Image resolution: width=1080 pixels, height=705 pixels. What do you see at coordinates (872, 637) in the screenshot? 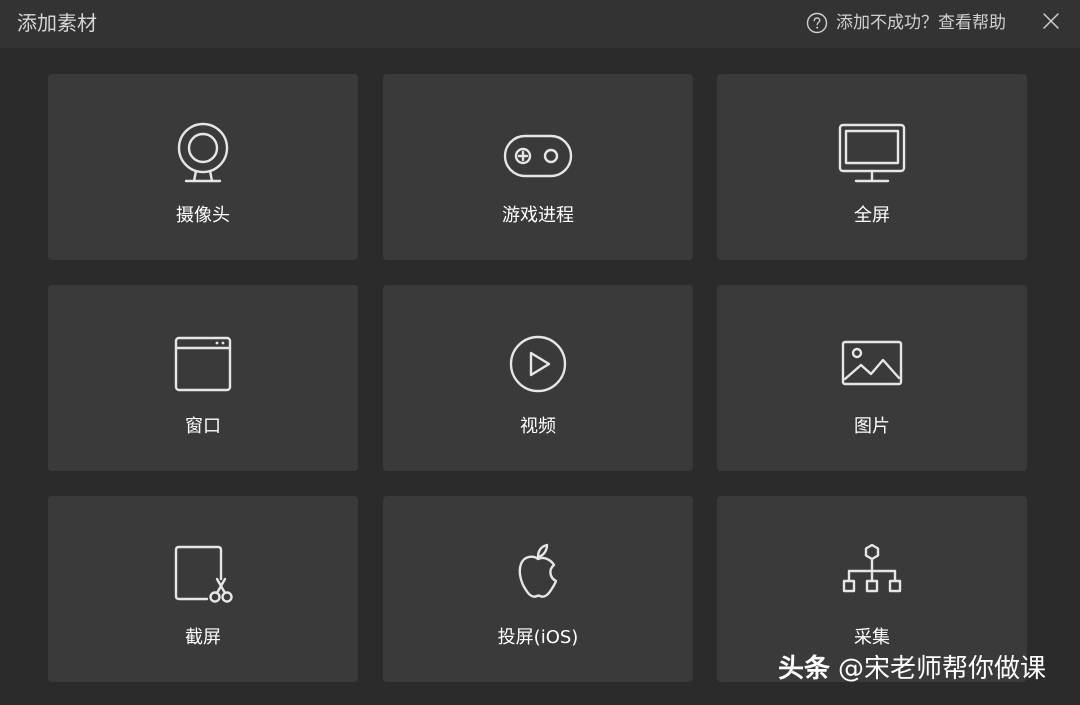
I see `source-label: 采集` at bounding box center [872, 637].